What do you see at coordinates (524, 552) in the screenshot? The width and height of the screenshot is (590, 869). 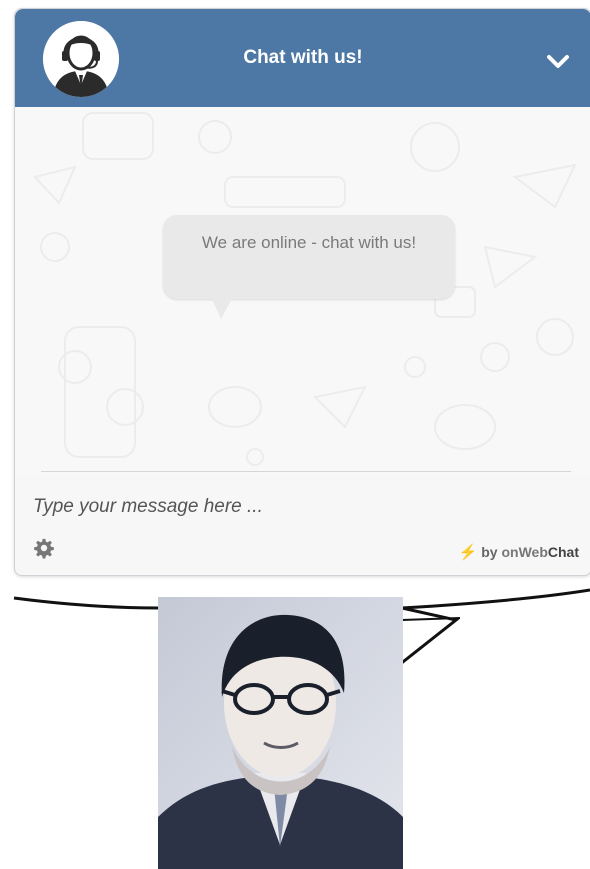 I see `brand-name-light: onWeb` at bounding box center [524, 552].